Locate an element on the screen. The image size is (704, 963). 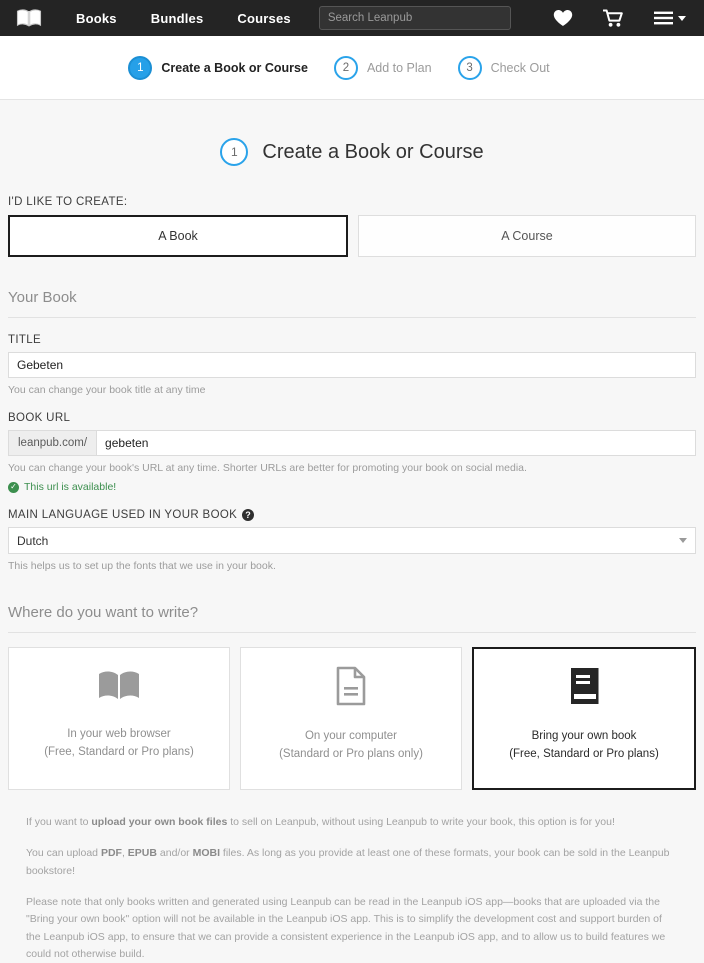
open-book-icon is located at coordinates (119, 688).